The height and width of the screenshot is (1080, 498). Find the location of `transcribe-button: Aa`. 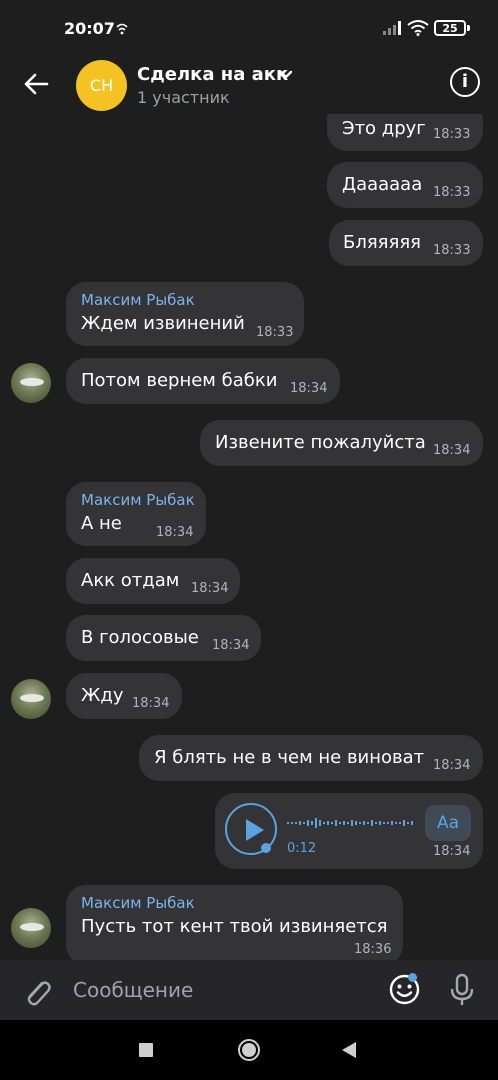

transcribe-button: Aa is located at coordinates (448, 823).